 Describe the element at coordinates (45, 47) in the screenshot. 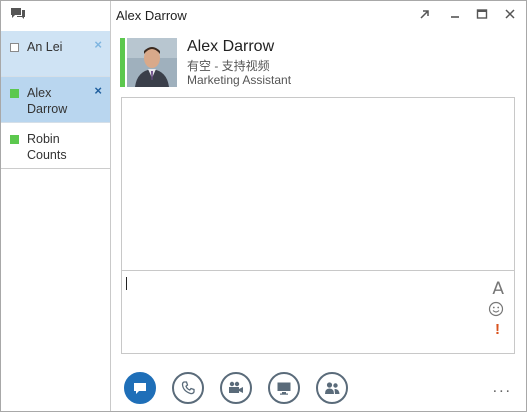

I see `conversation-name: An Lei` at that location.